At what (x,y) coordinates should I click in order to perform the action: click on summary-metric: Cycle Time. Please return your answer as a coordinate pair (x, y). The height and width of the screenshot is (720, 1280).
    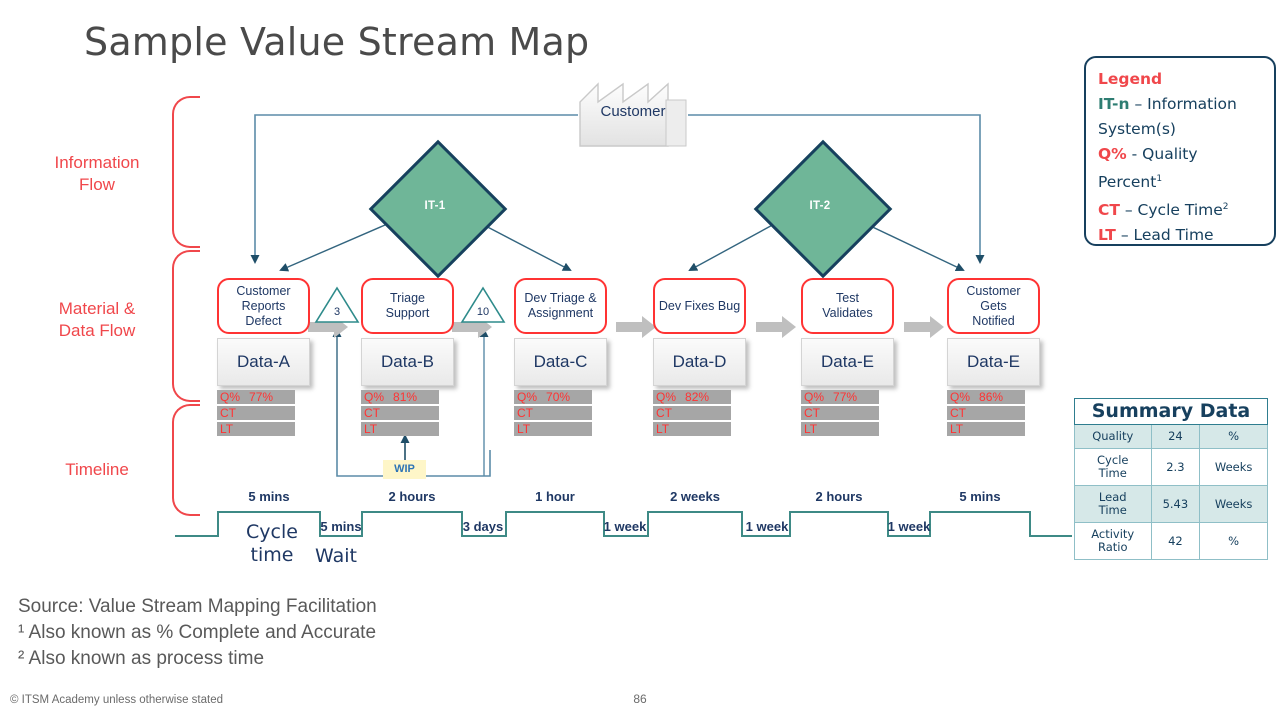
    Looking at the image, I should click on (1113, 467).